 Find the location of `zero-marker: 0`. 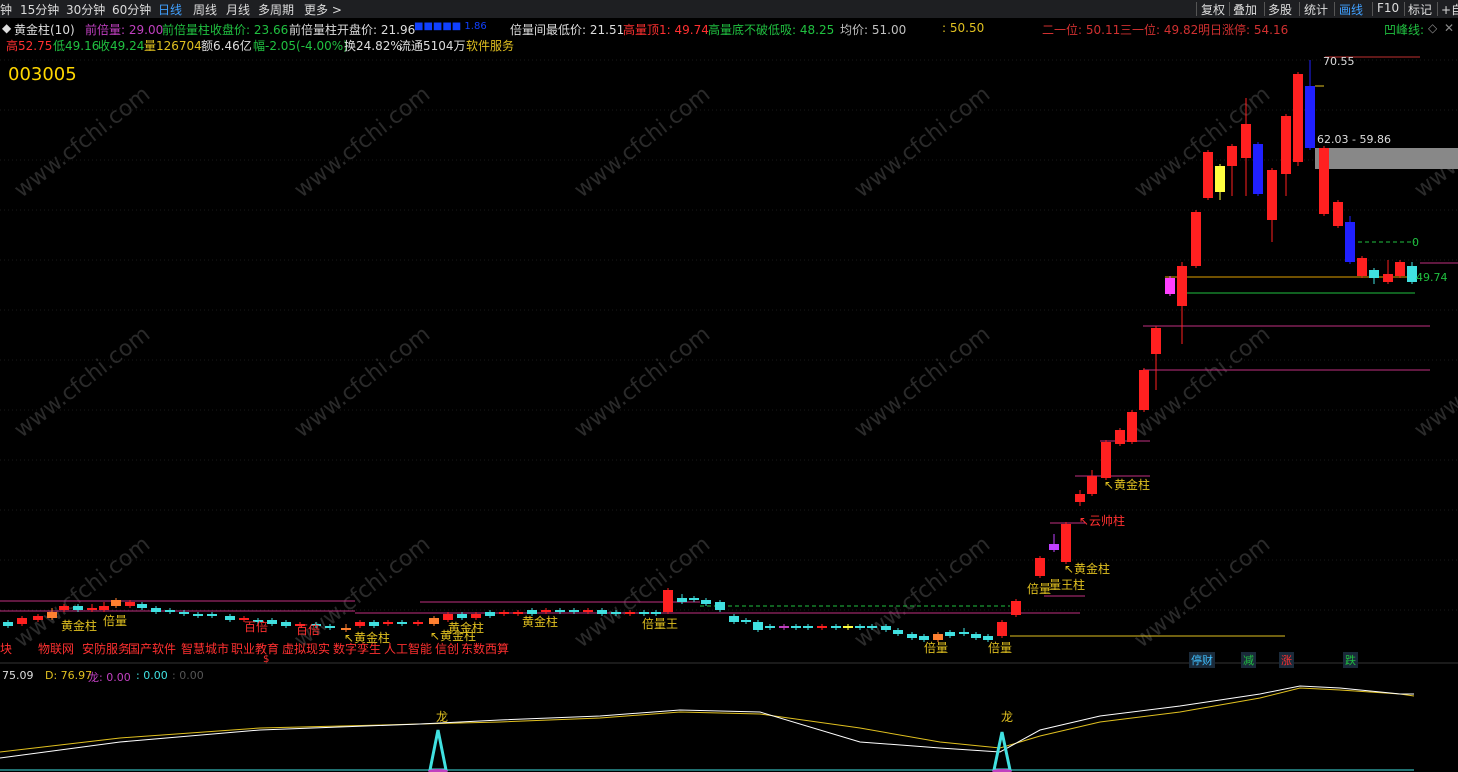

zero-marker: 0 is located at coordinates (1415, 242).